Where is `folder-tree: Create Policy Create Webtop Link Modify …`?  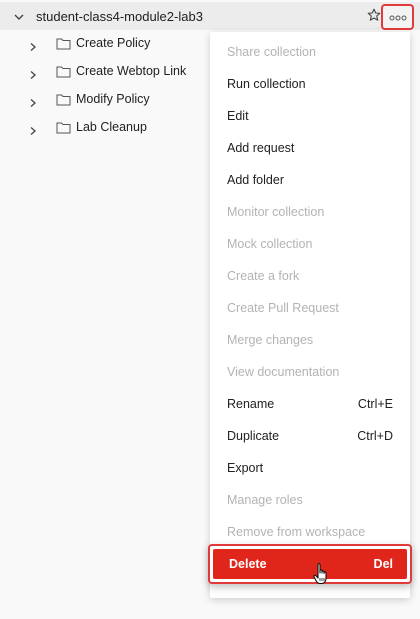
folder-tree: Create Policy Create Webtop Link Modify … is located at coordinates (105, 86).